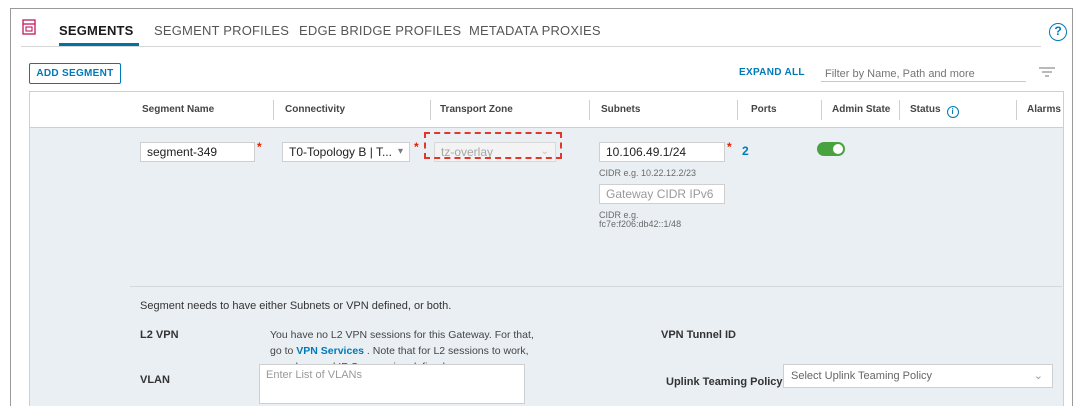 The width and height of the screenshot is (1083, 406). Describe the element at coordinates (838, 149) in the screenshot. I see `toggle-knob` at that location.